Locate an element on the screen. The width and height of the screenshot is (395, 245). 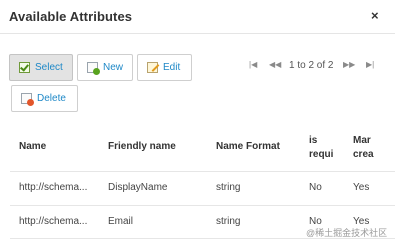
last-page-icon: ▶| is located at coordinates (370, 65).